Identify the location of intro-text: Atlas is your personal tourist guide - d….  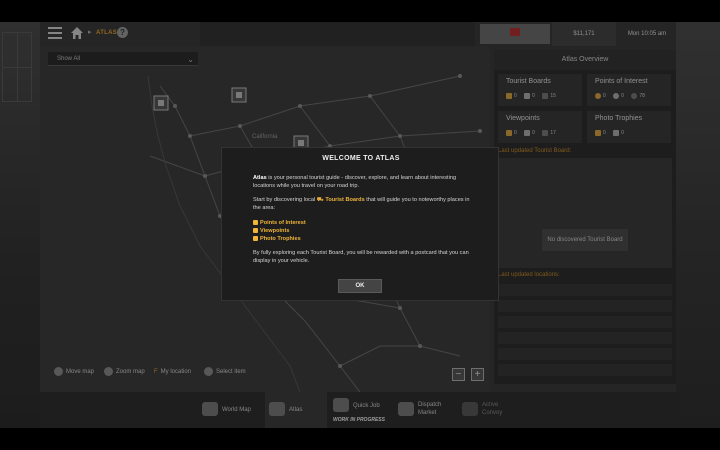
(355, 182).